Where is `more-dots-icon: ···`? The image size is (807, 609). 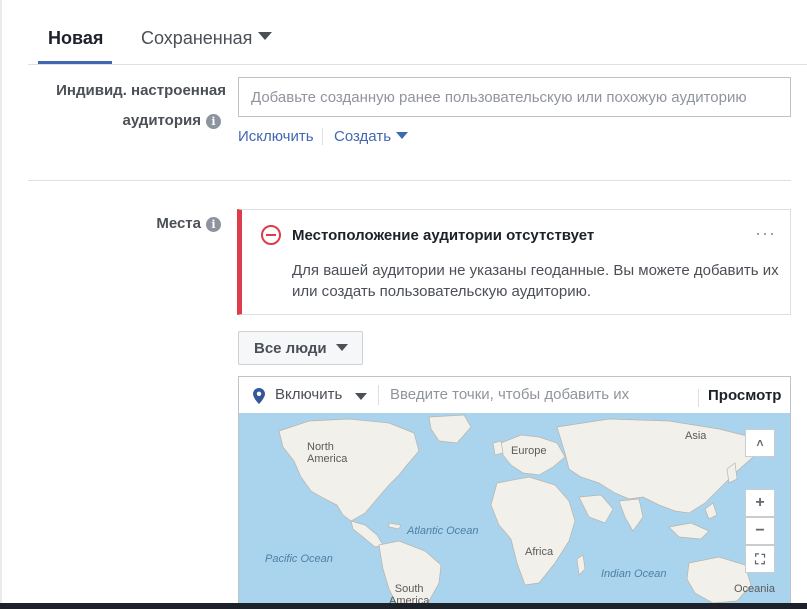 more-dots-icon: ··· is located at coordinates (765, 233).